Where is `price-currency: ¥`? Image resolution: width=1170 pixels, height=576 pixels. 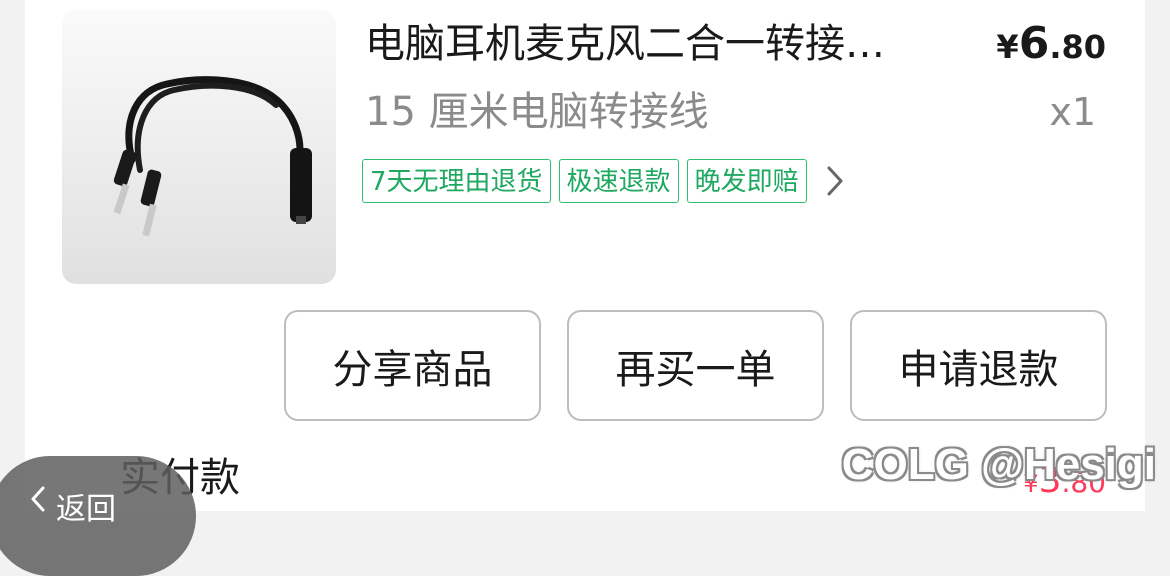
price-currency: ¥ is located at coordinates (1007, 47).